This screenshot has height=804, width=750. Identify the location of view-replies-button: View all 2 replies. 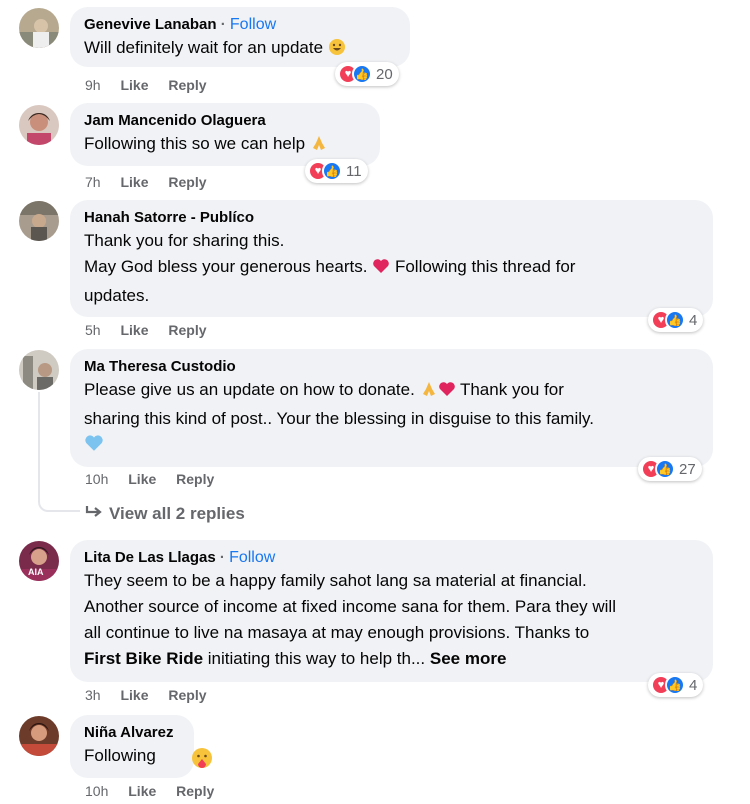
(165, 514).